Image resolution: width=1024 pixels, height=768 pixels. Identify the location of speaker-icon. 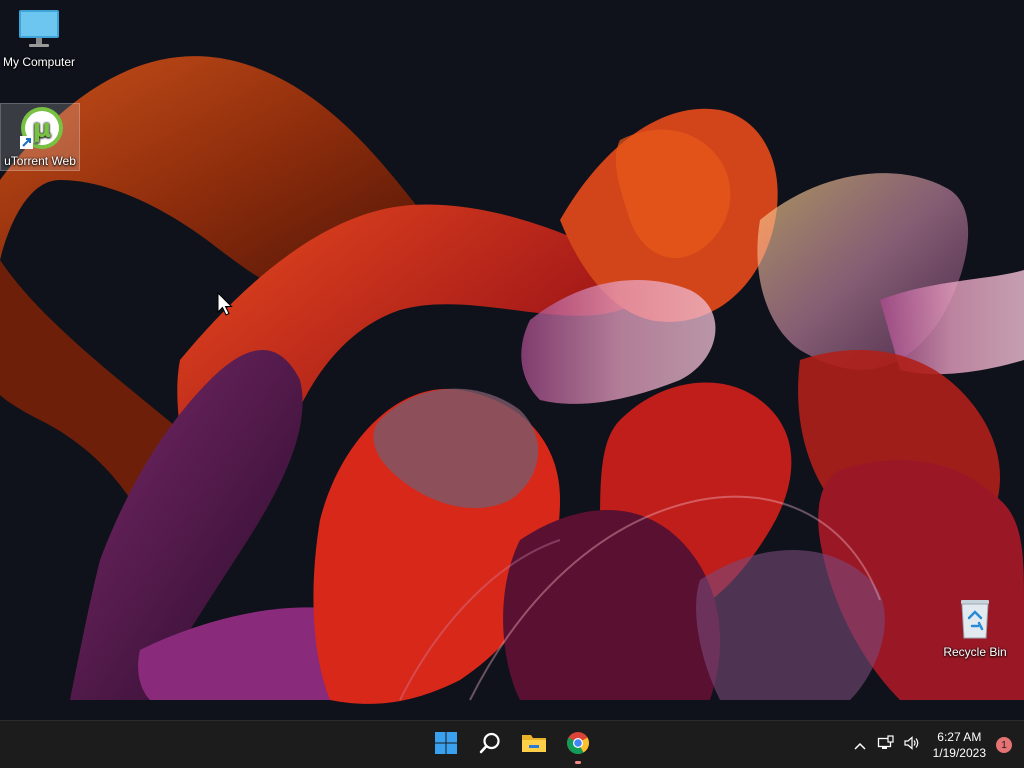
(912, 745).